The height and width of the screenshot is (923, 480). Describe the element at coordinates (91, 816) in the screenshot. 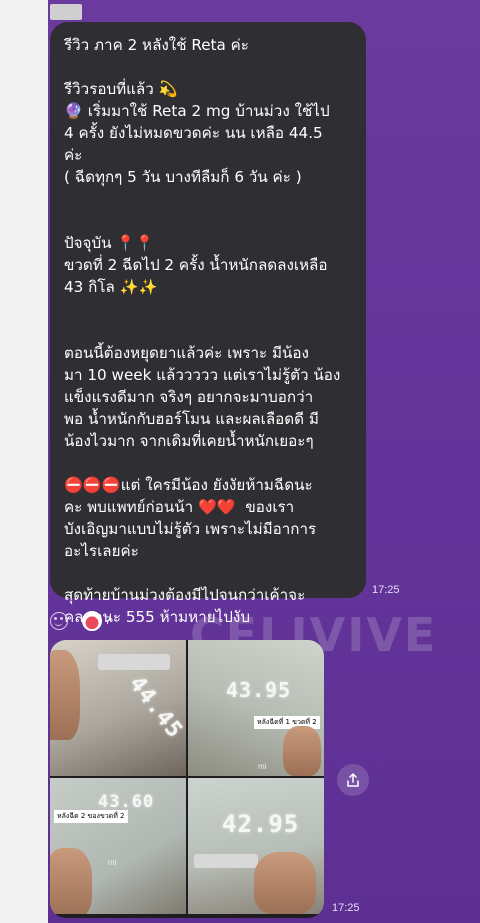

I see `photo-caption: หลังฉีด 2 ของขวดที่ 2` at that location.